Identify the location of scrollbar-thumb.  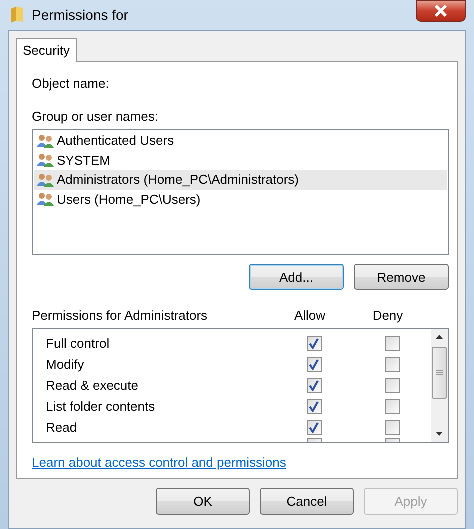
(439, 373).